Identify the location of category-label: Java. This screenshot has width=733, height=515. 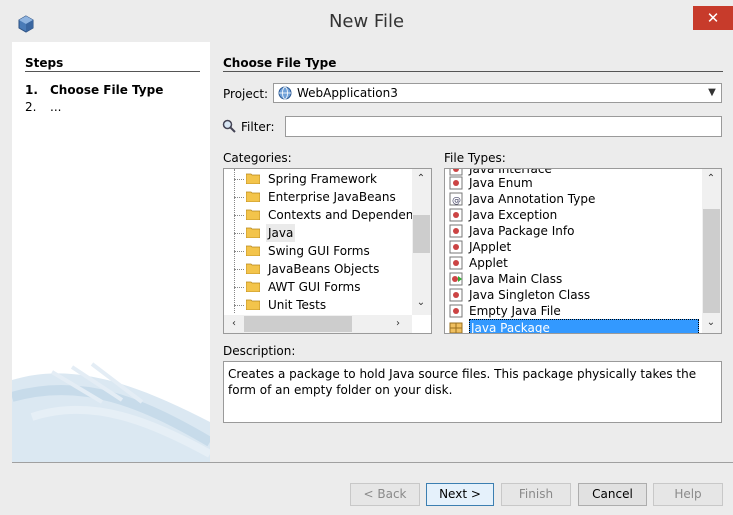
(281, 233).